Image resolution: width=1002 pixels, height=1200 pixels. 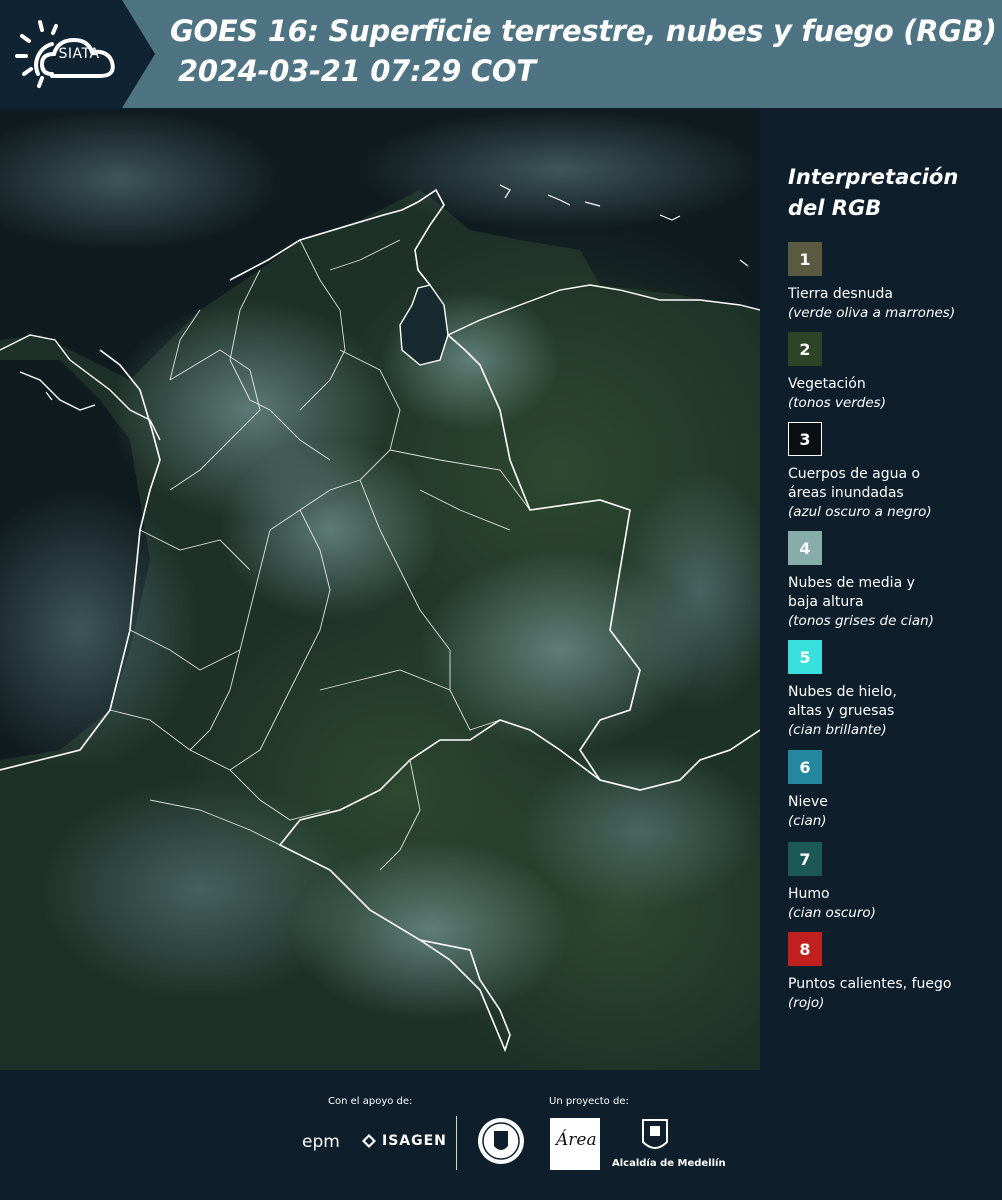 I want to click on legend-sublabel: (verde oliva a marrones), so click(x=872, y=313).